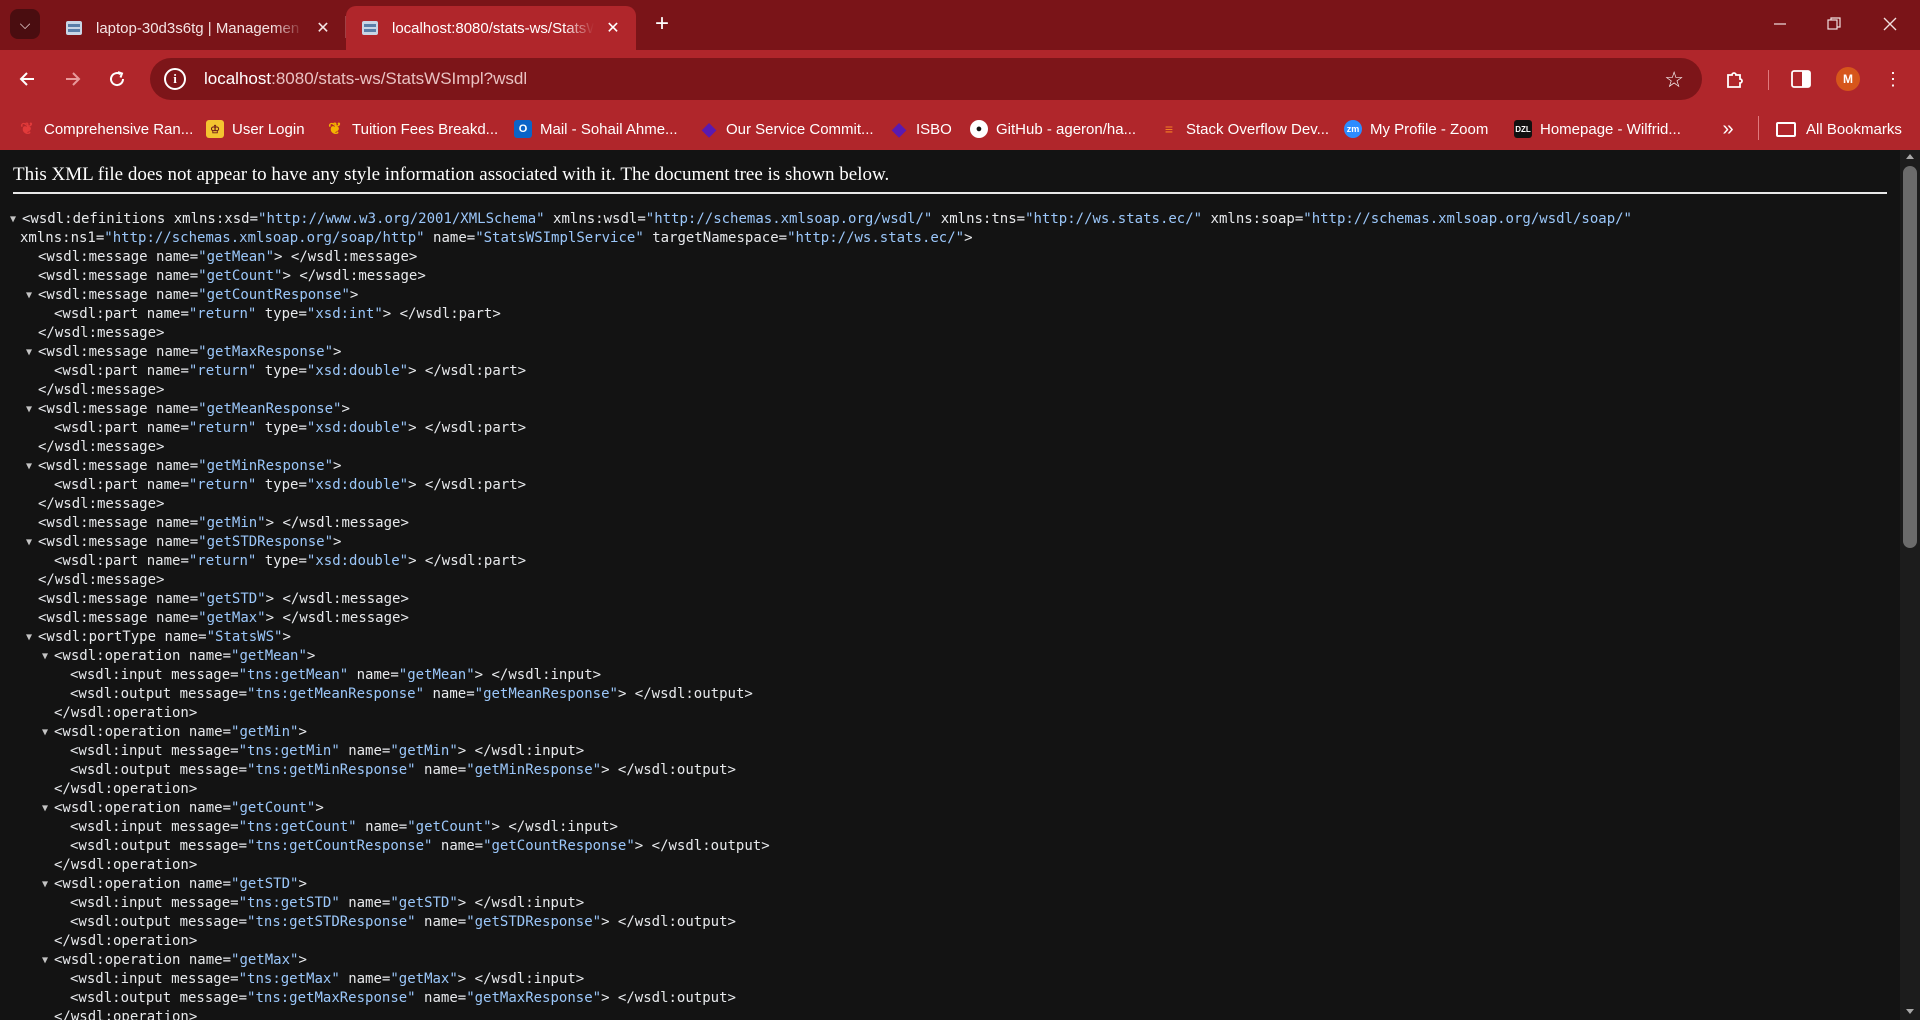  What do you see at coordinates (1910, 156) in the screenshot?
I see `scroll-up-arrow-icon` at bounding box center [1910, 156].